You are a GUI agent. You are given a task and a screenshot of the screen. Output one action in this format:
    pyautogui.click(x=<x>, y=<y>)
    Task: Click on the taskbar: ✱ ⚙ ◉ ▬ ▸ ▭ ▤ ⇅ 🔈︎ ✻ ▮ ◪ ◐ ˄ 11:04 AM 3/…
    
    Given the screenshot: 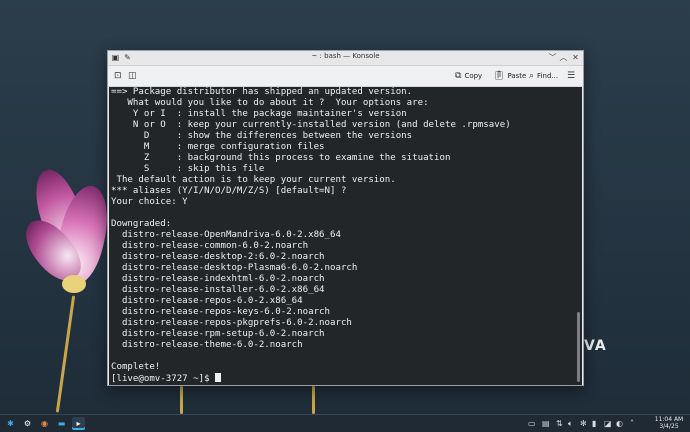 What is the action you would take?
    pyautogui.click(x=345, y=423)
    